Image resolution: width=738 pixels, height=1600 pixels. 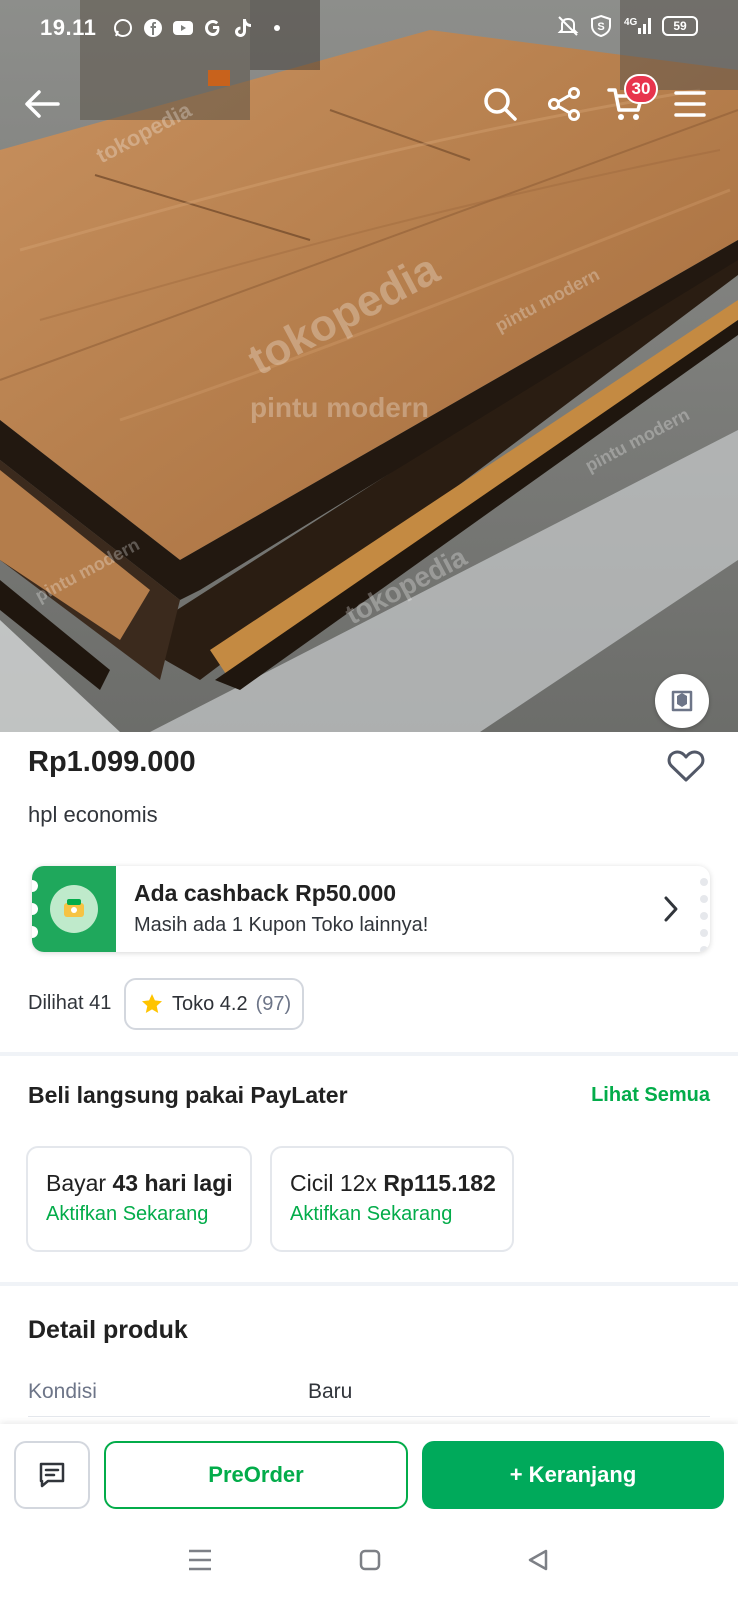 I want to click on bottom-action-bar: PreOrder + Keranjang, so click(x=369, y=1472).